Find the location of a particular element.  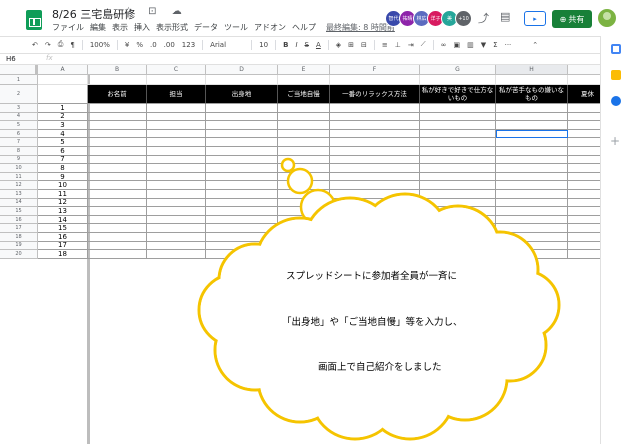

header-cell: 夏休 is located at coordinates (584, 94).